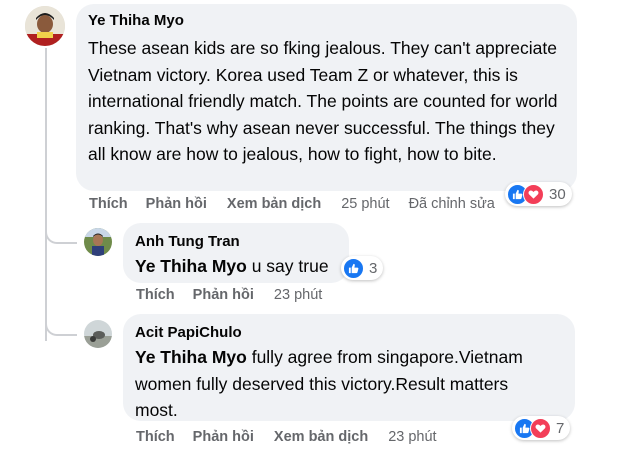 This screenshot has height=449, width=639. What do you see at coordinates (373, 268) in the screenshot?
I see `reaction-count: 3` at bounding box center [373, 268].